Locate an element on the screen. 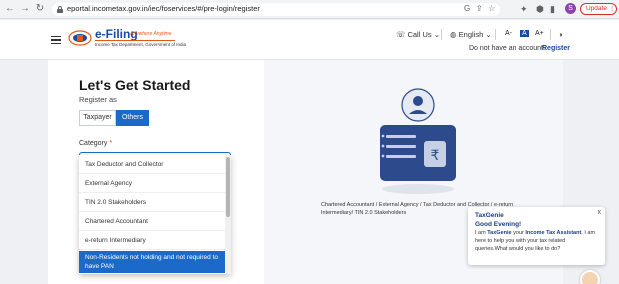 This screenshot has width=619, height=284. font-normal-button: A is located at coordinates (524, 33).